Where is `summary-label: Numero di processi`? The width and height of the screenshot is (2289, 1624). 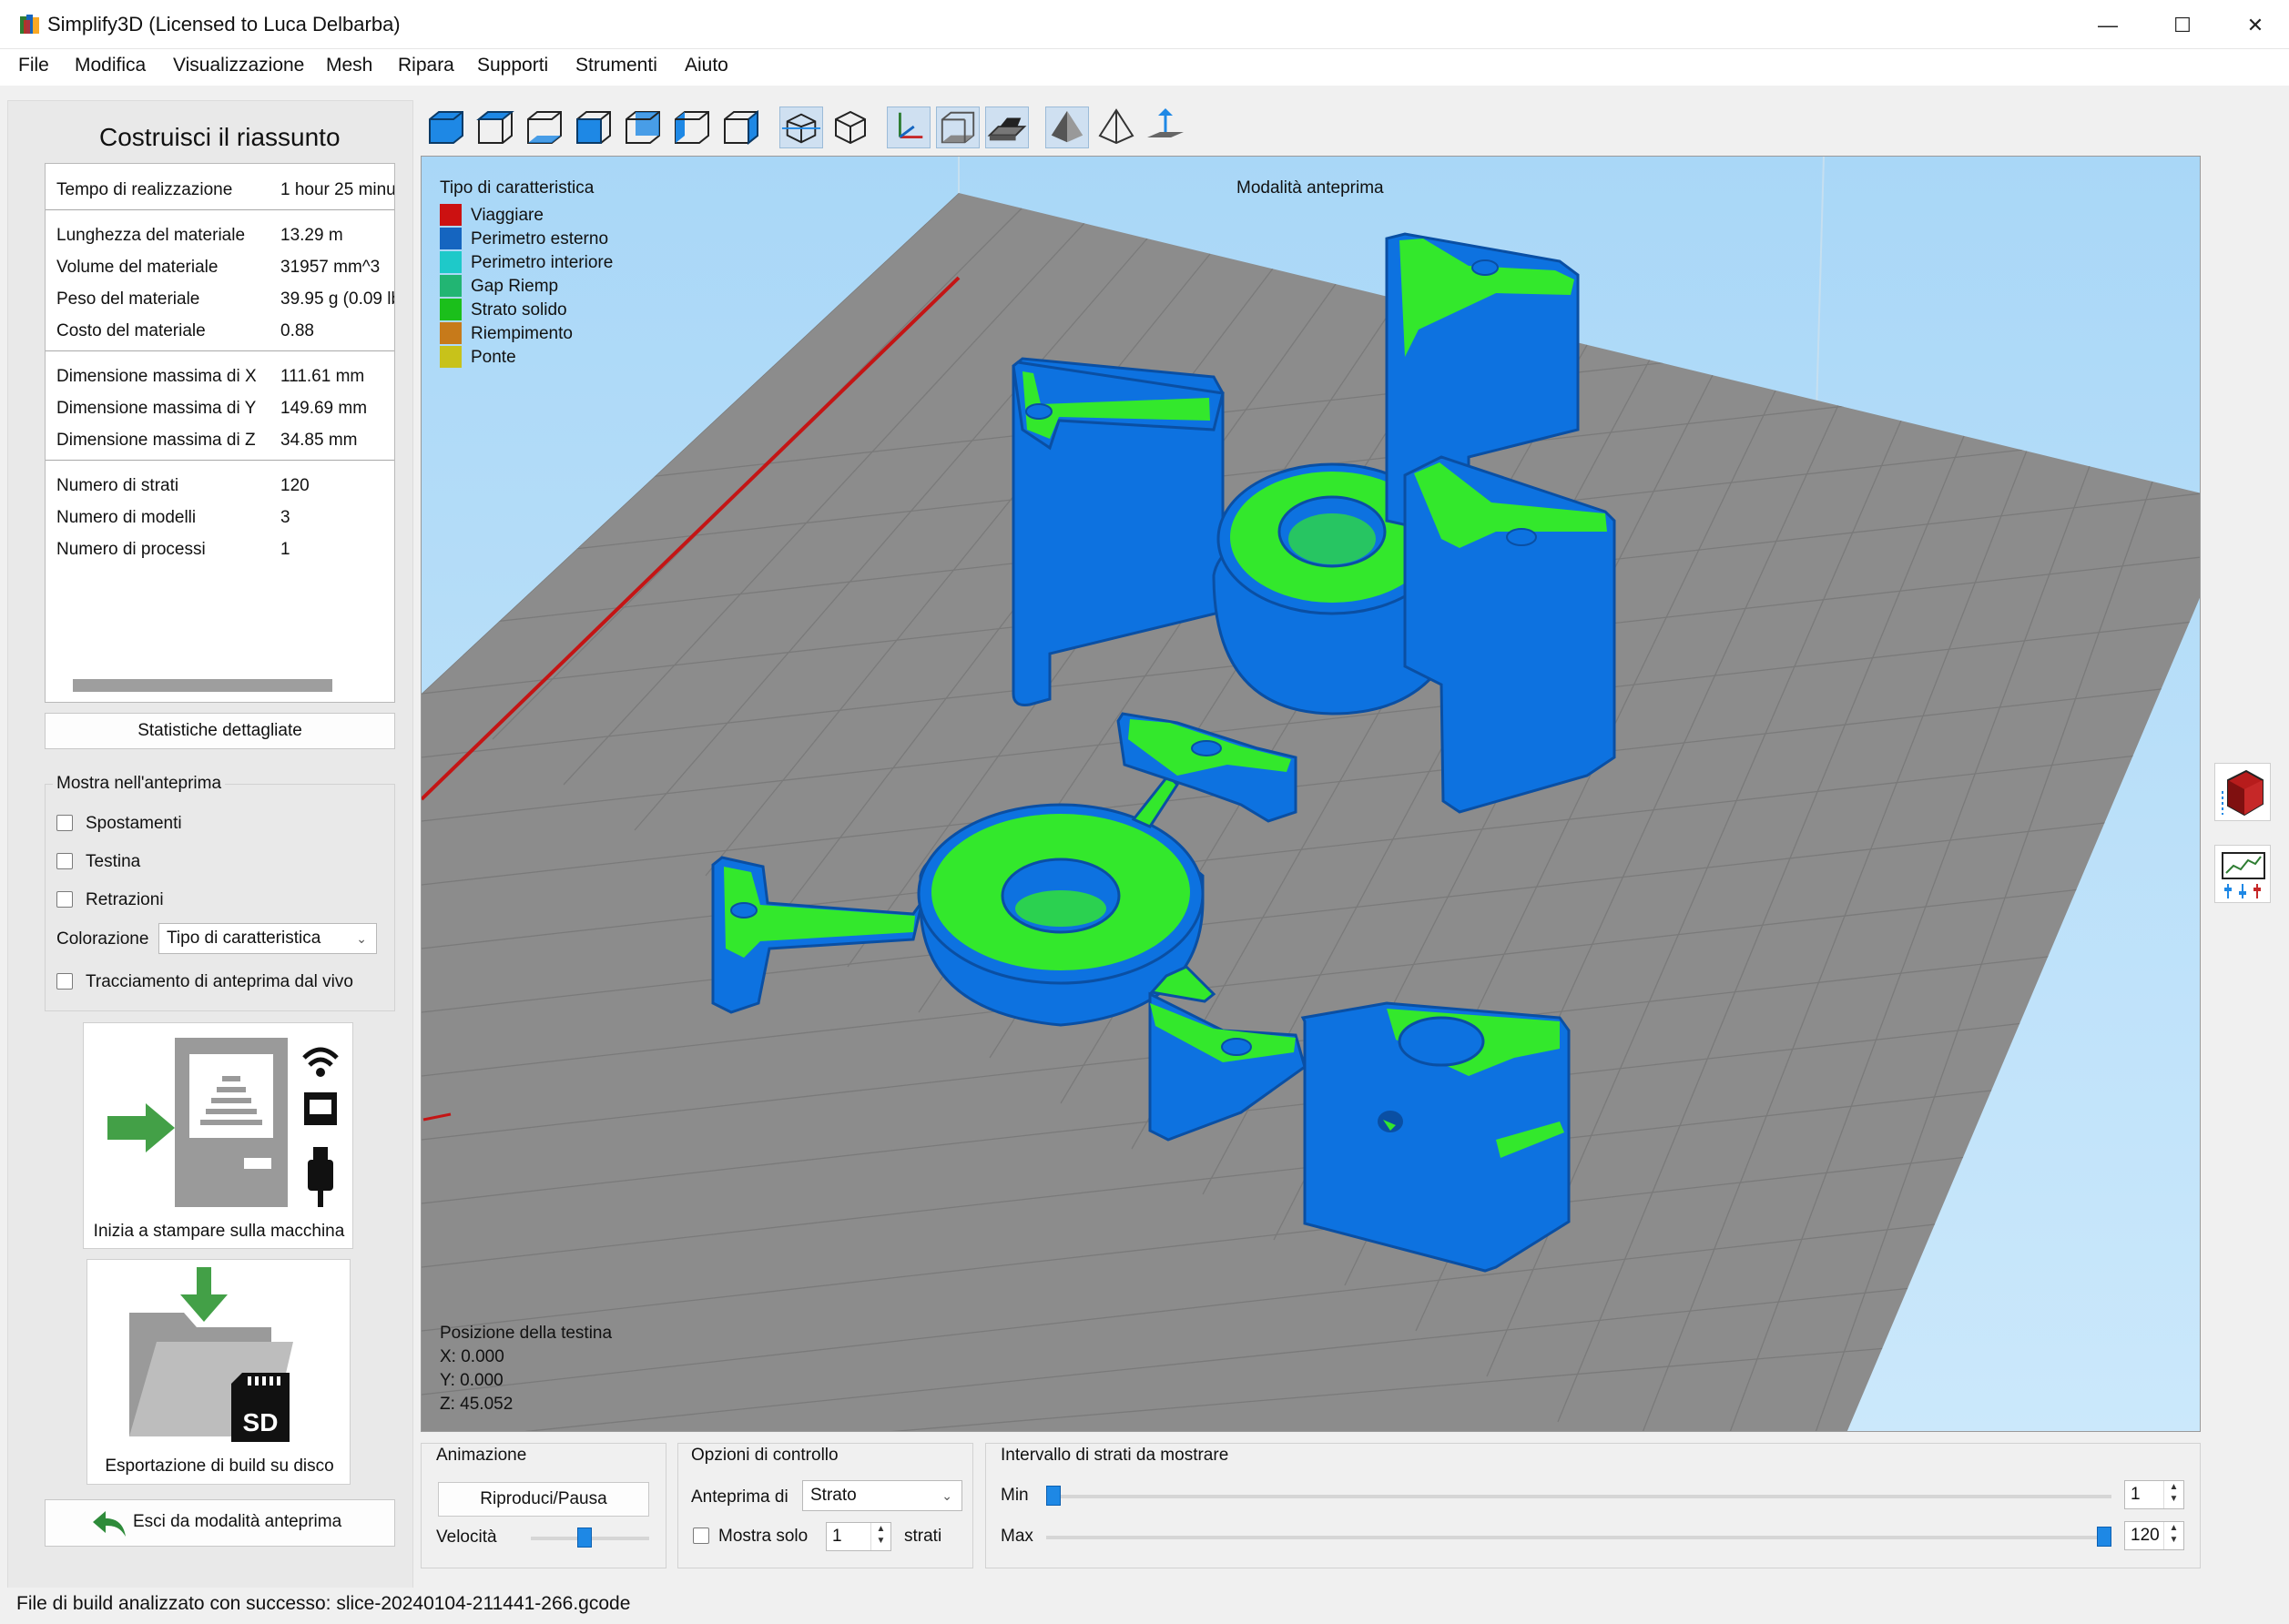
summary-label: Numero di processi is located at coordinates (131, 549).